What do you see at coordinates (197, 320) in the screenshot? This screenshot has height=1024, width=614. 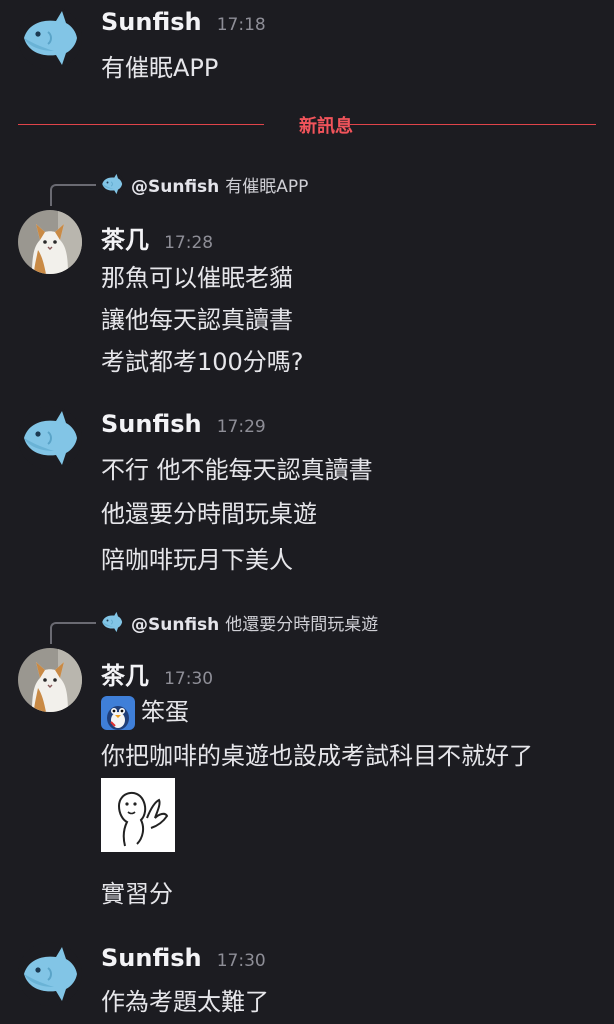 I see `message-text: 讓他每天認真讀書` at bounding box center [197, 320].